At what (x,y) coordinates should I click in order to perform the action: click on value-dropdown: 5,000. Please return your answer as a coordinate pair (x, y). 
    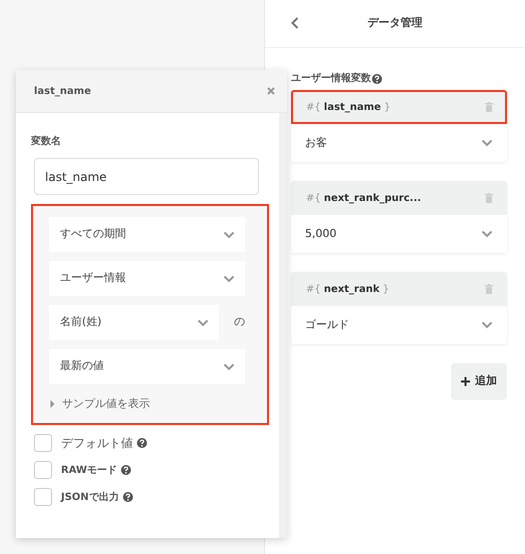
    Looking at the image, I should click on (399, 234).